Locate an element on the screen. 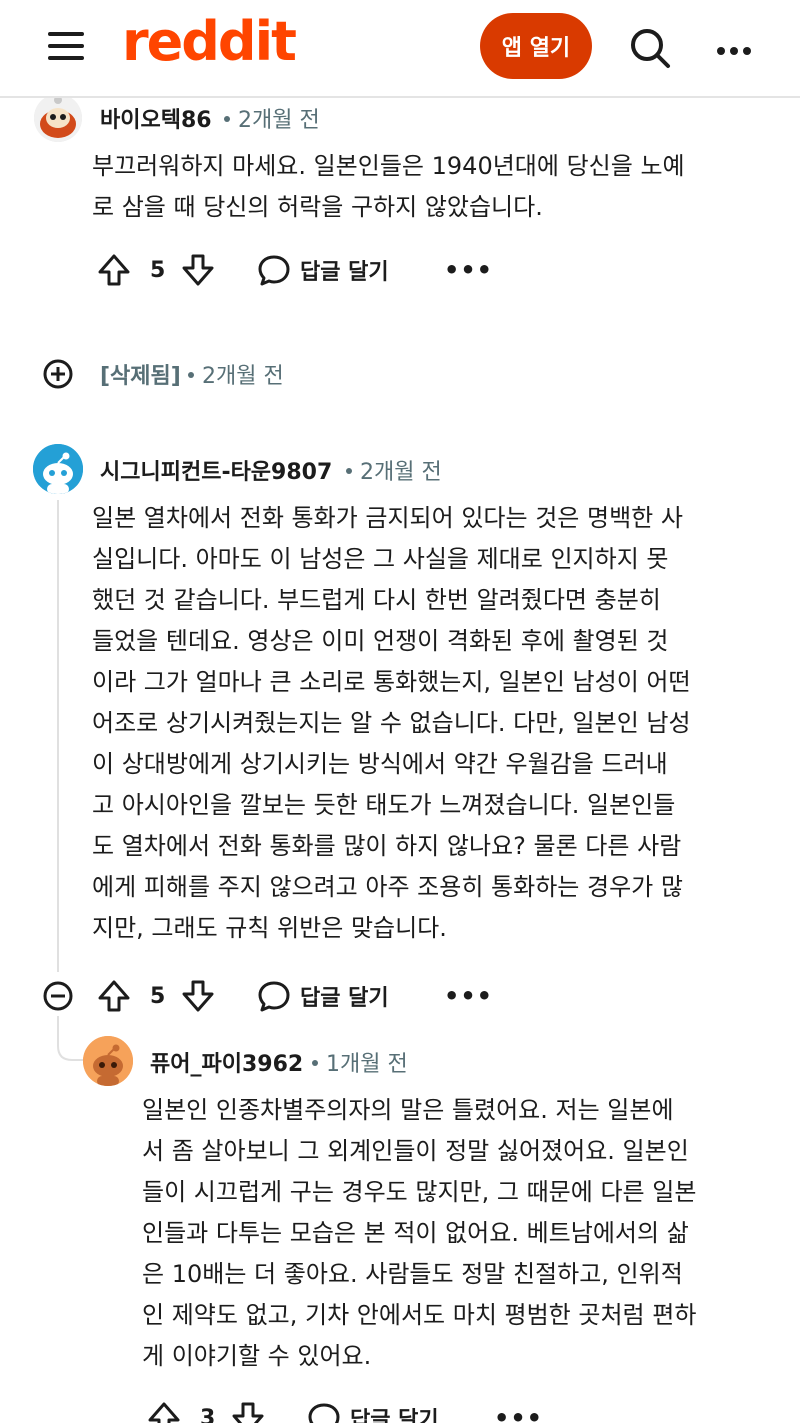 The image size is (800, 1423). collapse-thread-button is located at coordinates (58, 996).